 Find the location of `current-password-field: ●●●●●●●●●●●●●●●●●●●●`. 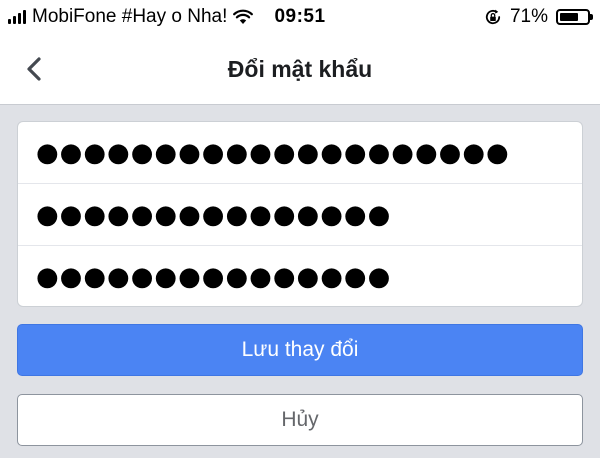

current-password-field: ●●●●●●●●●●●●●●●●●●●● is located at coordinates (300, 153).